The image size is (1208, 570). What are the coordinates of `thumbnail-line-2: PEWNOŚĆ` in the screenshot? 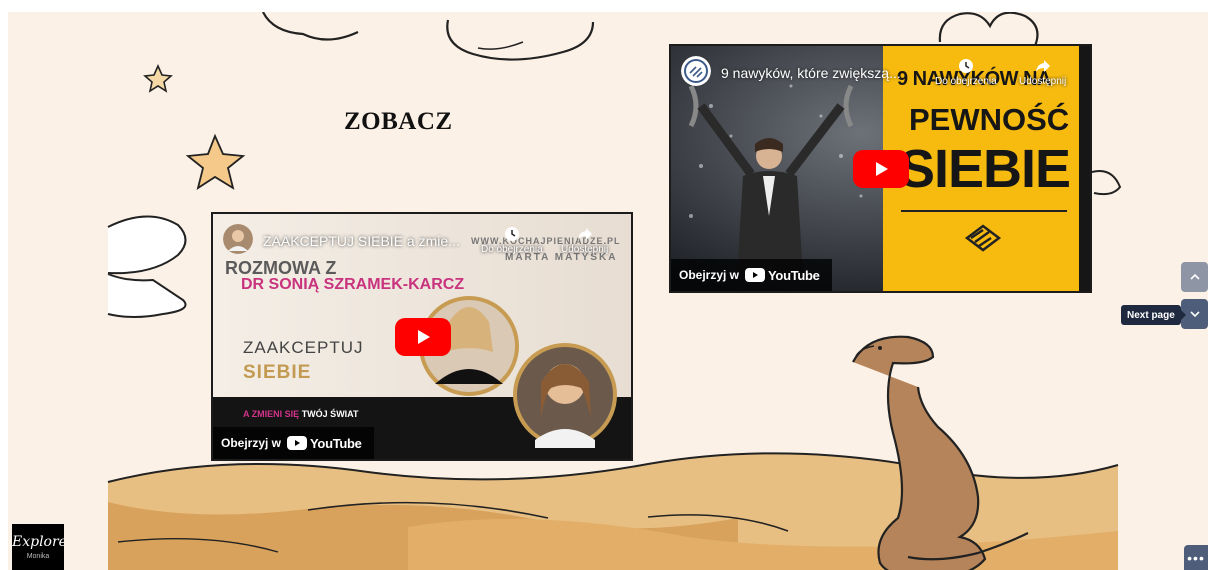 It's located at (989, 119).